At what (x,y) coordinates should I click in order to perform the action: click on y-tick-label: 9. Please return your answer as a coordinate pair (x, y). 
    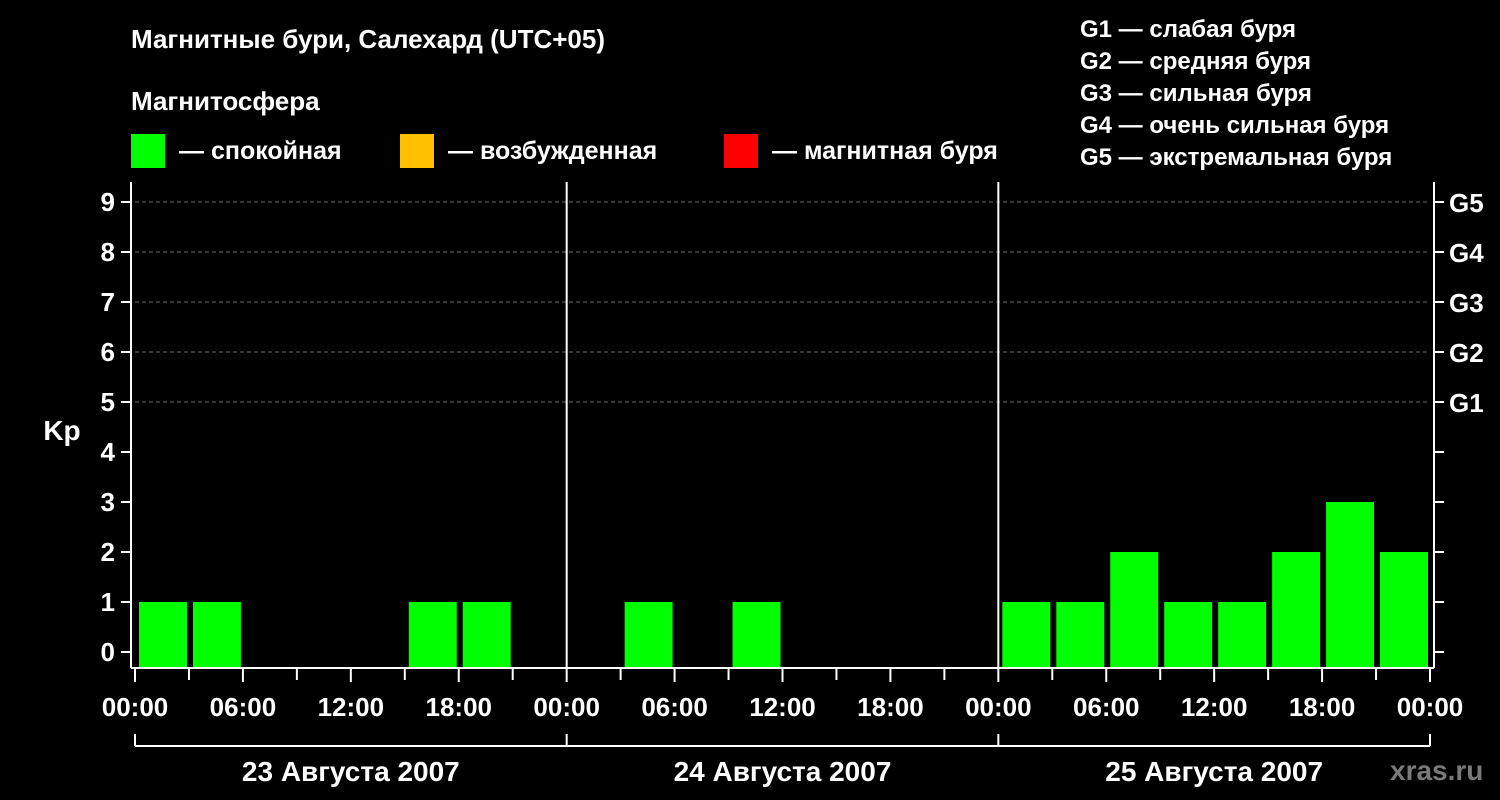
    Looking at the image, I should click on (108, 202).